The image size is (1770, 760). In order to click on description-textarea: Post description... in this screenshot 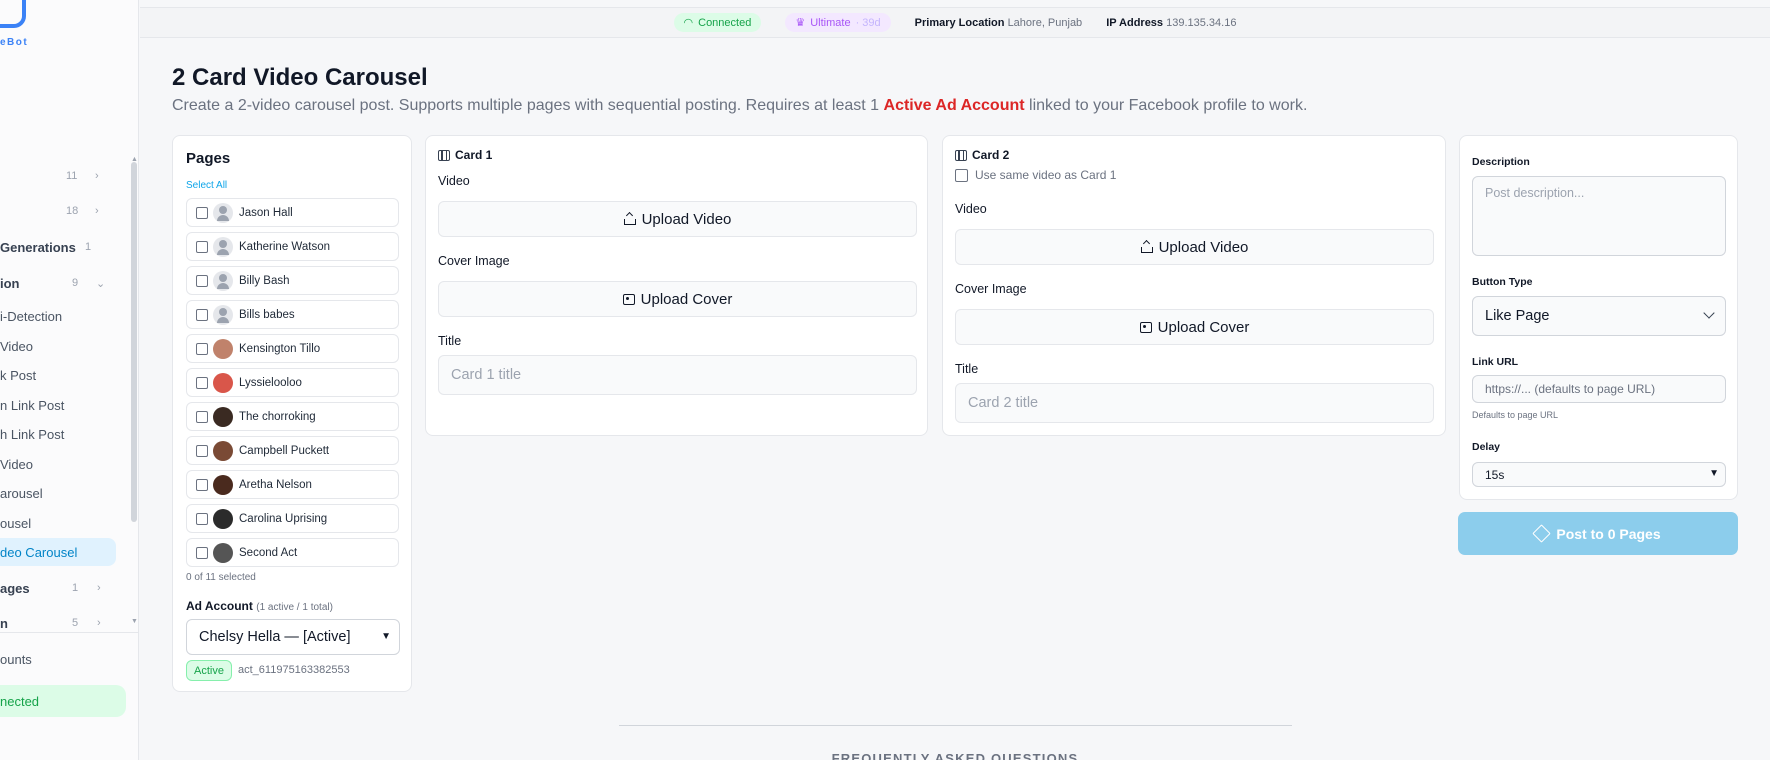, I will do `click(1599, 216)`.